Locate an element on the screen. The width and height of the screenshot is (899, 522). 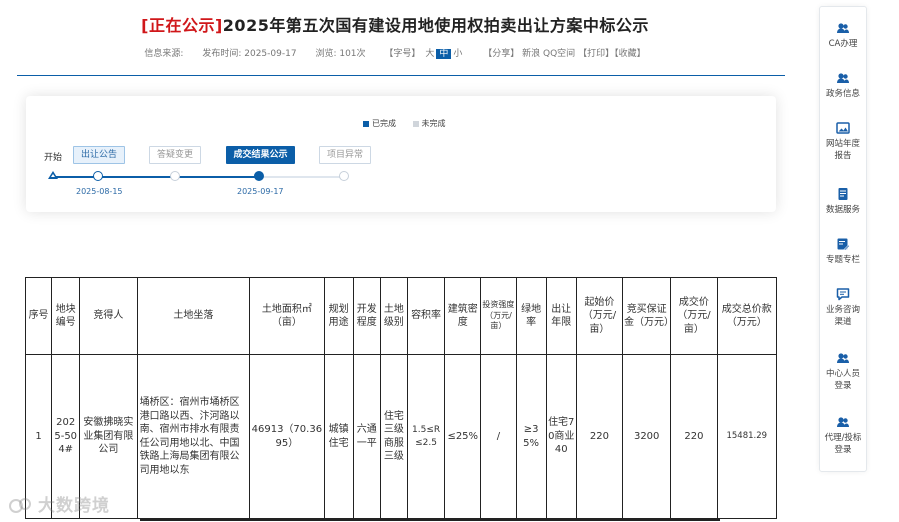
table-cell: ≥35% is located at coordinates (531, 436).